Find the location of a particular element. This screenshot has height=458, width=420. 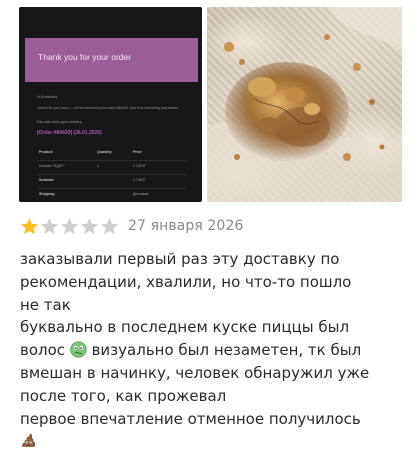

review-rating-row: 27 января 2026 is located at coordinates (131, 226).